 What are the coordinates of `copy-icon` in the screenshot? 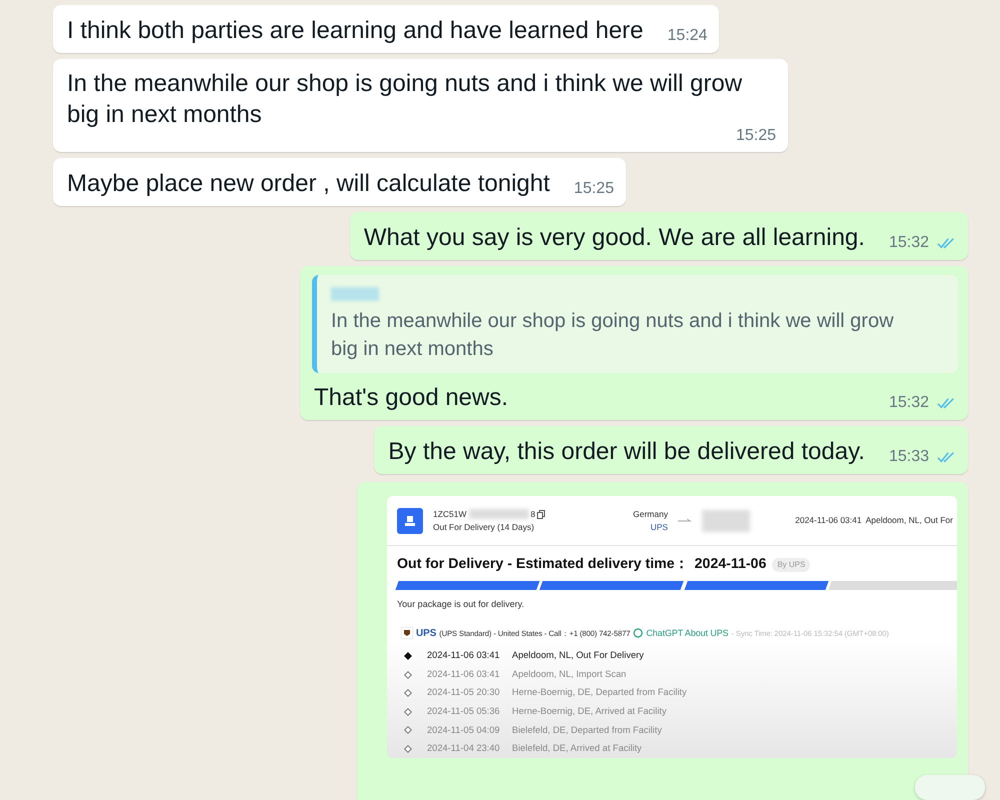 It's located at (541, 514).